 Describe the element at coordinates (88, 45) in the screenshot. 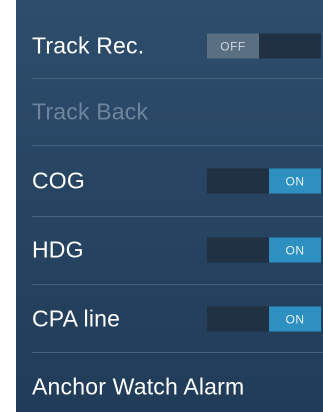

I see `menu-item-label: Track Rec.` at that location.